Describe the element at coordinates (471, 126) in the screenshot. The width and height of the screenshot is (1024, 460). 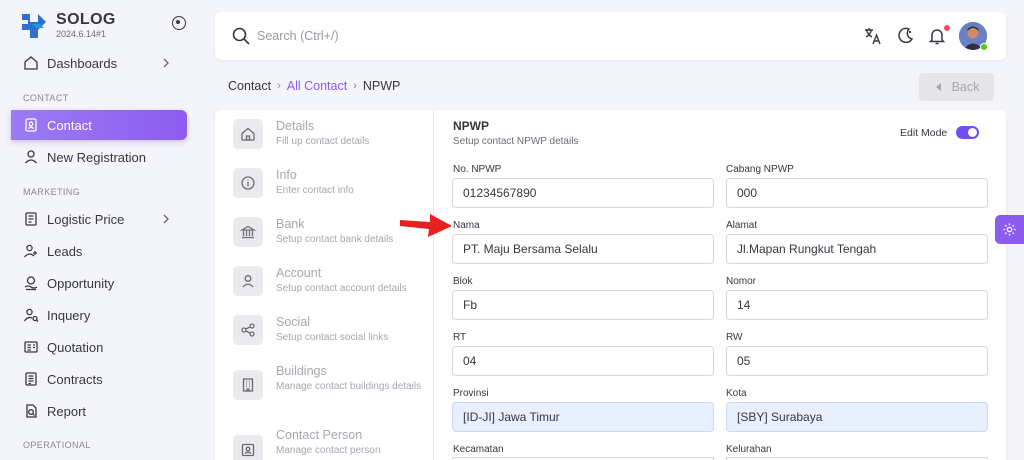
I see `form-title: NPWP` at that location.